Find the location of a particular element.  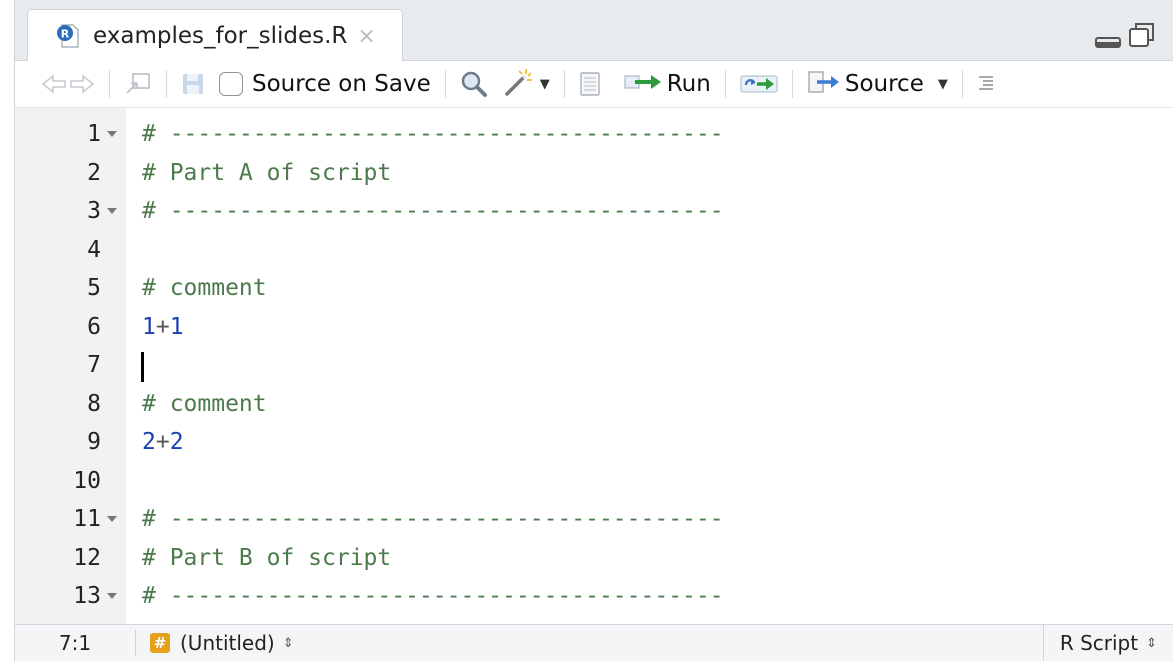

line-number: 4 is located at coordinates (94, 249).